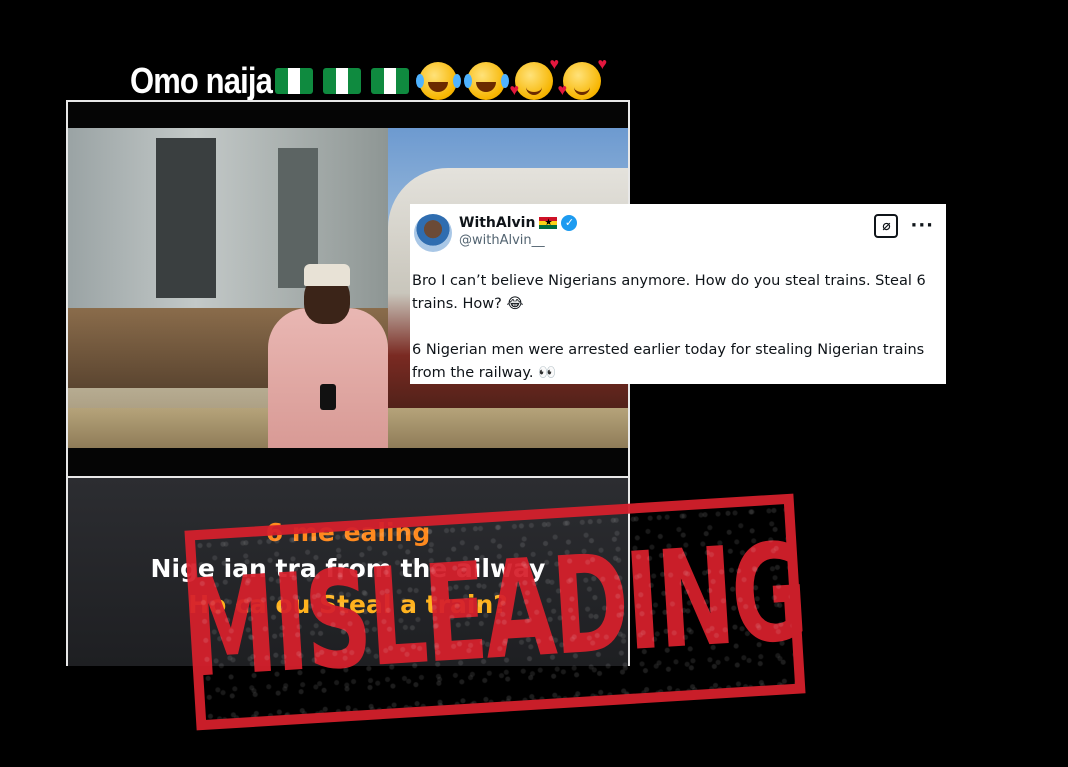 The image size is (1068, 767). Describe the element at coordinates (201, 80) in the screenshot. I see `caption-text: Omo naija` at that location.